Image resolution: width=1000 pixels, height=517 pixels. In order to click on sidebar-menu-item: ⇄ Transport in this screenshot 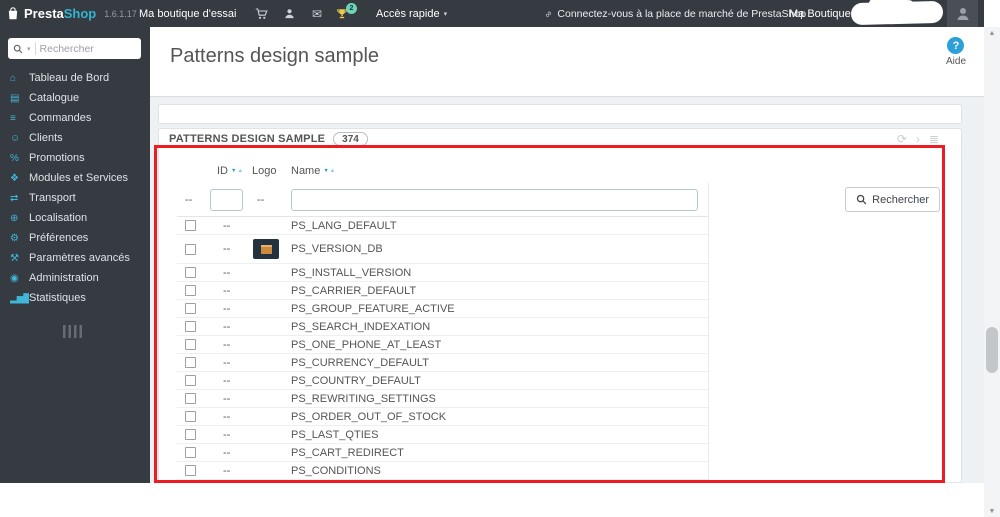, I will do `click(75, 198)`.